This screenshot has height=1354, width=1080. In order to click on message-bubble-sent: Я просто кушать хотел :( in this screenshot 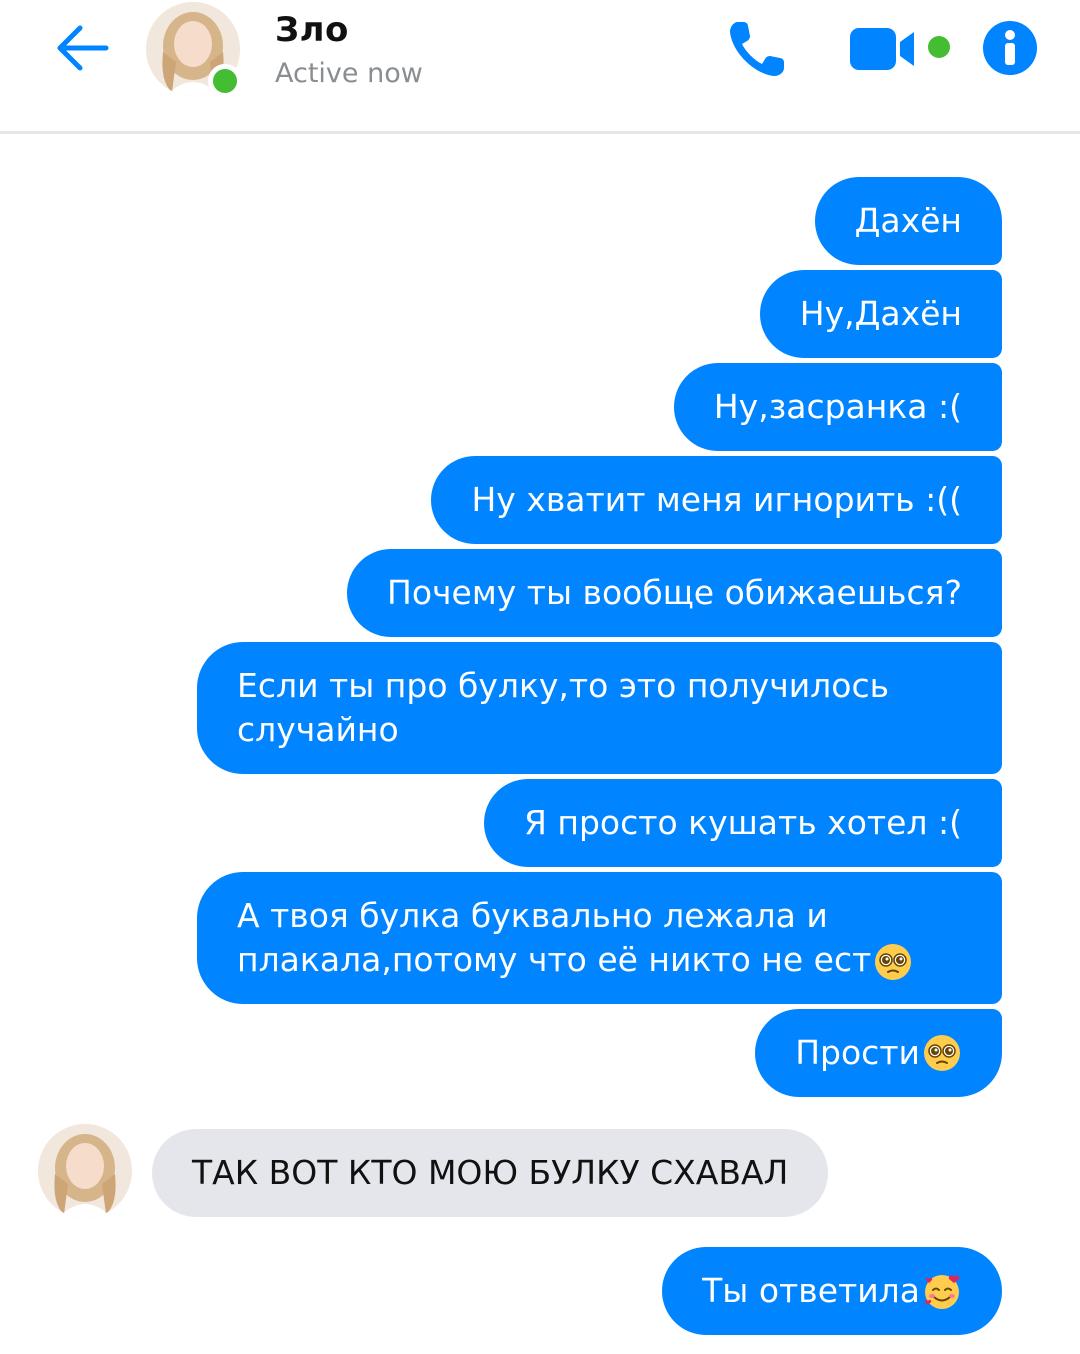, I will do `click(742, 823)`.